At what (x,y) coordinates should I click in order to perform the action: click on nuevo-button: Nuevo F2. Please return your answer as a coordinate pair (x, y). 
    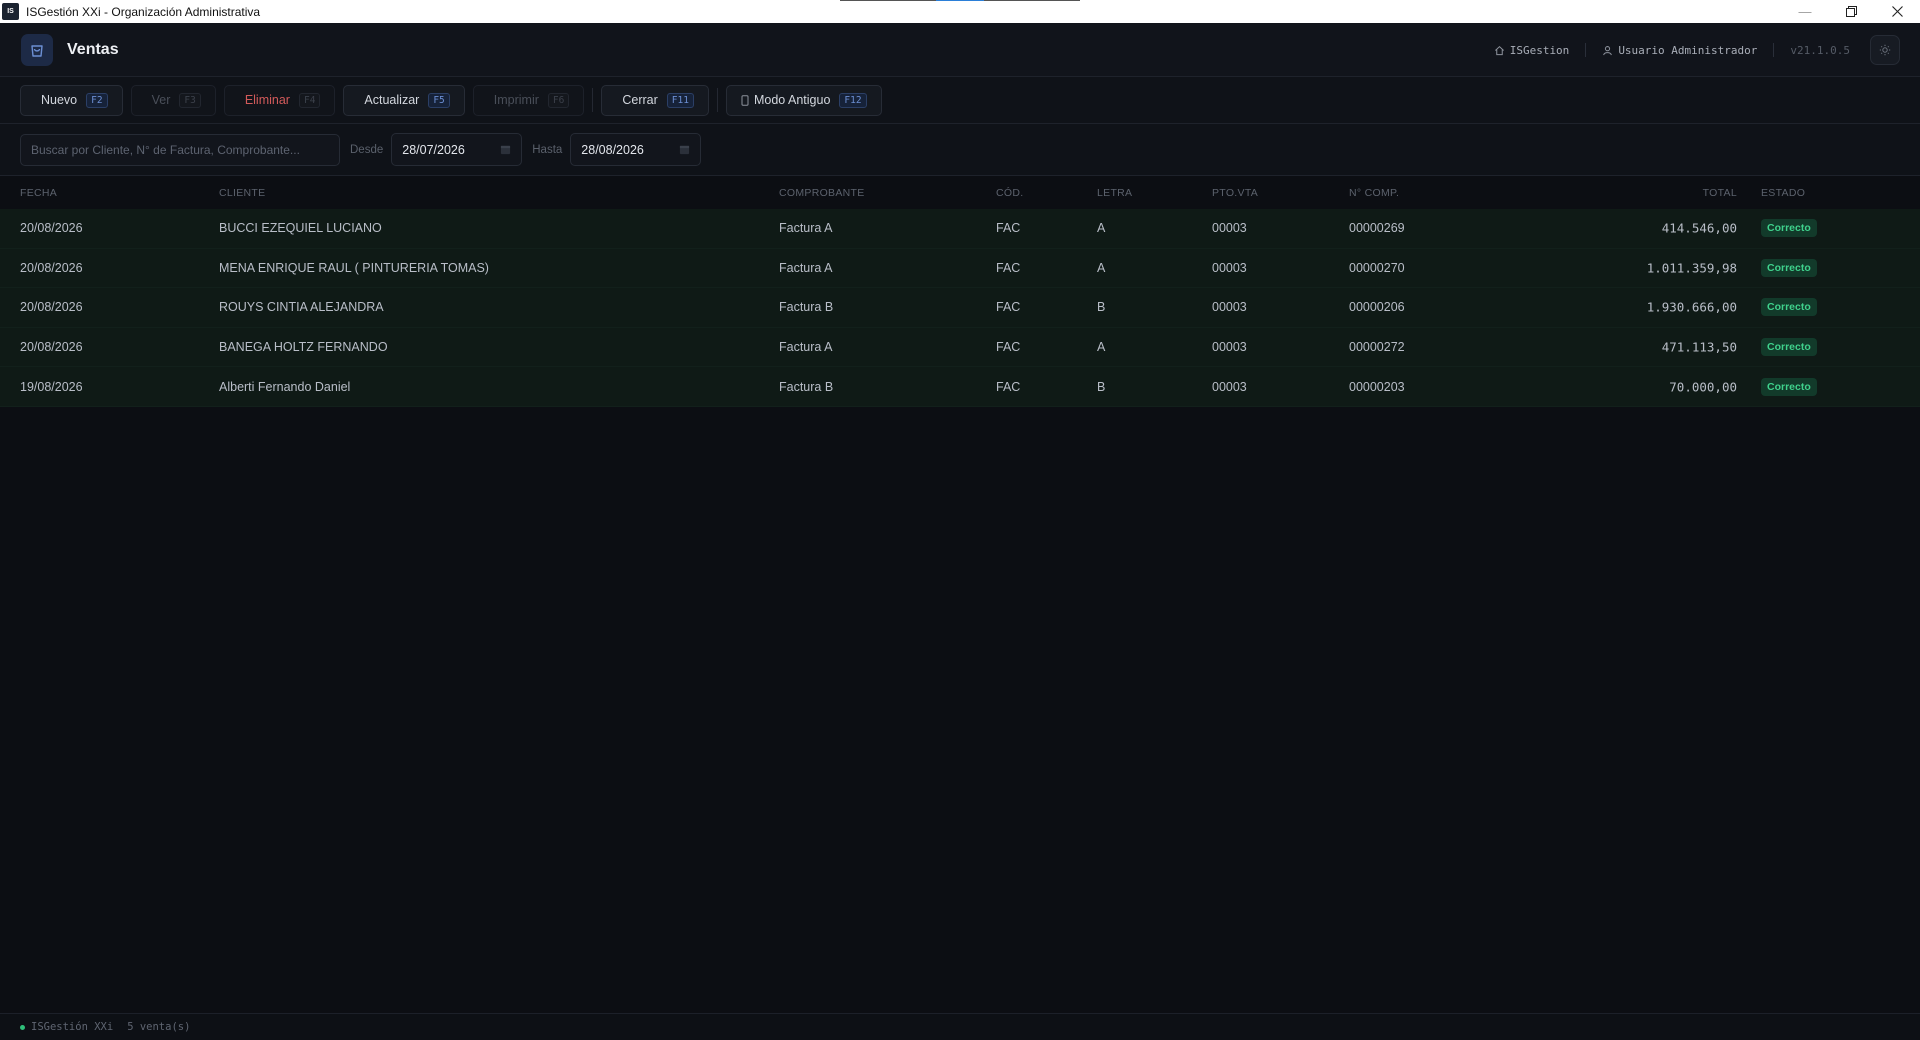
    Looking at the image, I should click on (71, 100).